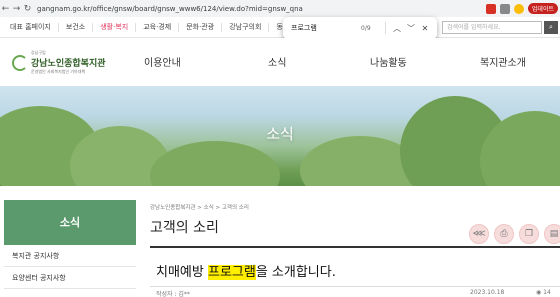 This screenshot has width=560, height=297. I want to click on reload-icon: ↻, so click(27, 9).